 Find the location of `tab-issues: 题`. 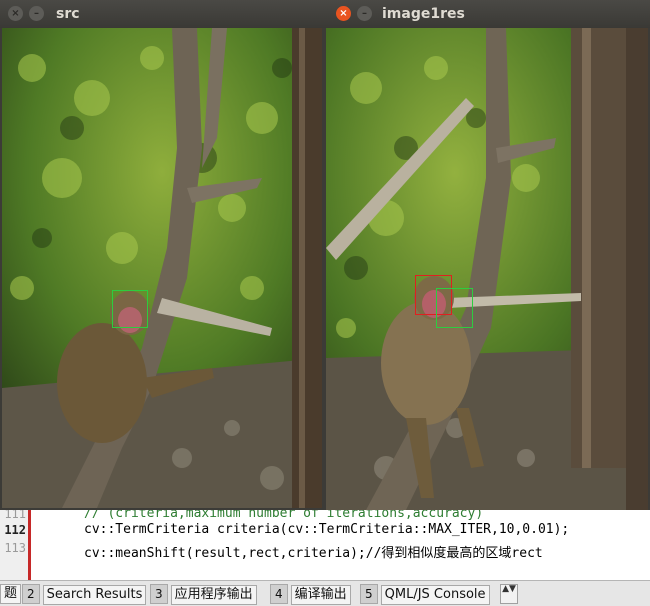

tab-issues: 题 is located at coordinates (11, 594).